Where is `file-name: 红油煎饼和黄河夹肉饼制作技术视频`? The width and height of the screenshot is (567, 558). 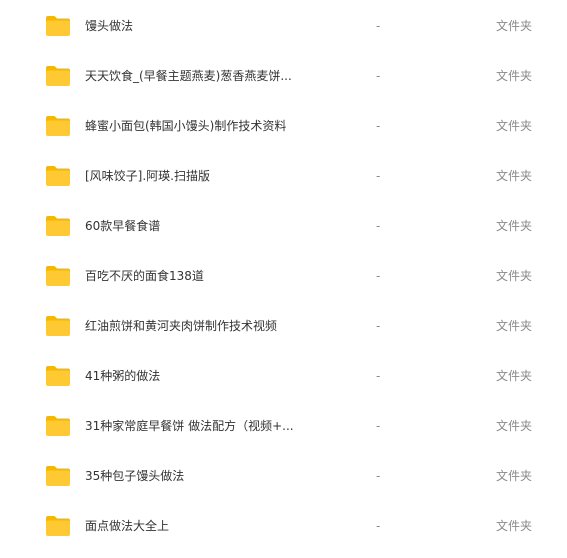 file-name: 红油煎饼和黄河夹肉饼制作技术视频 is located at coordinates (181, 326).